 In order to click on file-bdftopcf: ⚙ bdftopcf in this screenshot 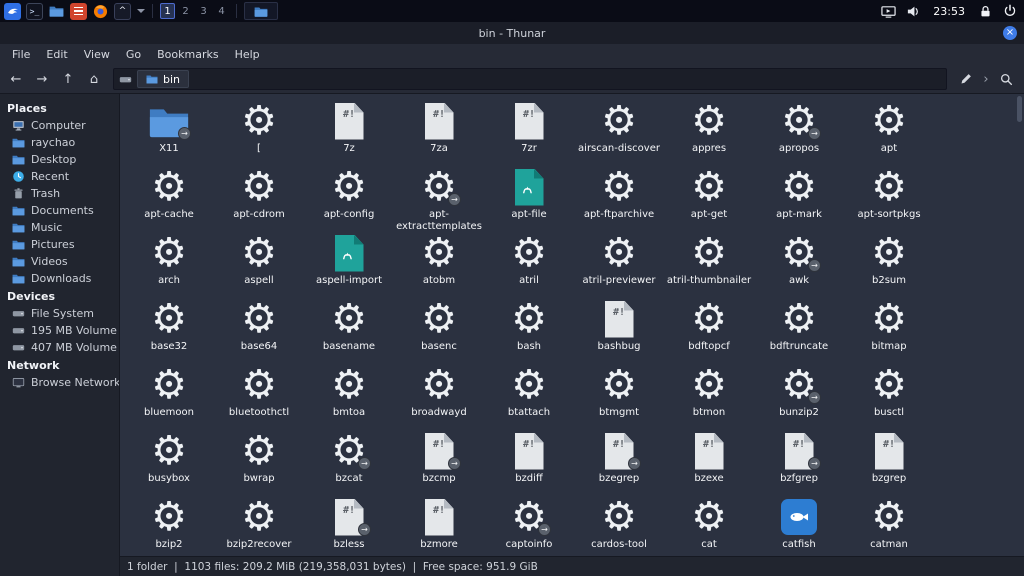, I will do `click(709, 329)`.